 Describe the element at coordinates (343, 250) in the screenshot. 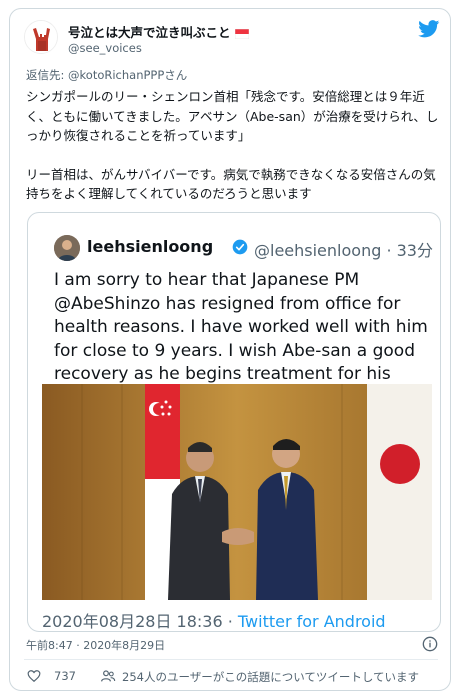

I see `quoted-handle-time: @leehsienloong · 33分` at that location.